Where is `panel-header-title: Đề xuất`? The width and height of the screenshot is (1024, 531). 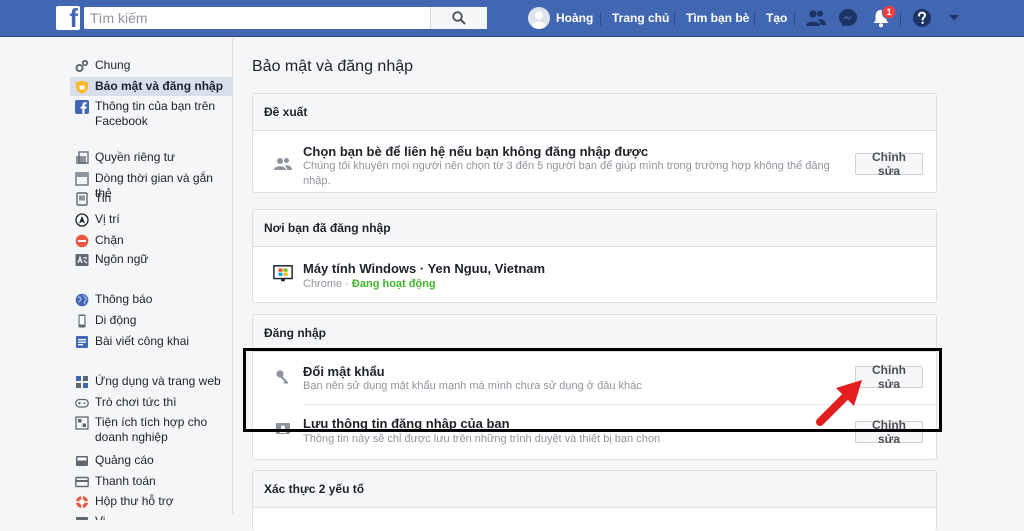 panel-header-title: Đề xuất is located at coordinates (286, 112).